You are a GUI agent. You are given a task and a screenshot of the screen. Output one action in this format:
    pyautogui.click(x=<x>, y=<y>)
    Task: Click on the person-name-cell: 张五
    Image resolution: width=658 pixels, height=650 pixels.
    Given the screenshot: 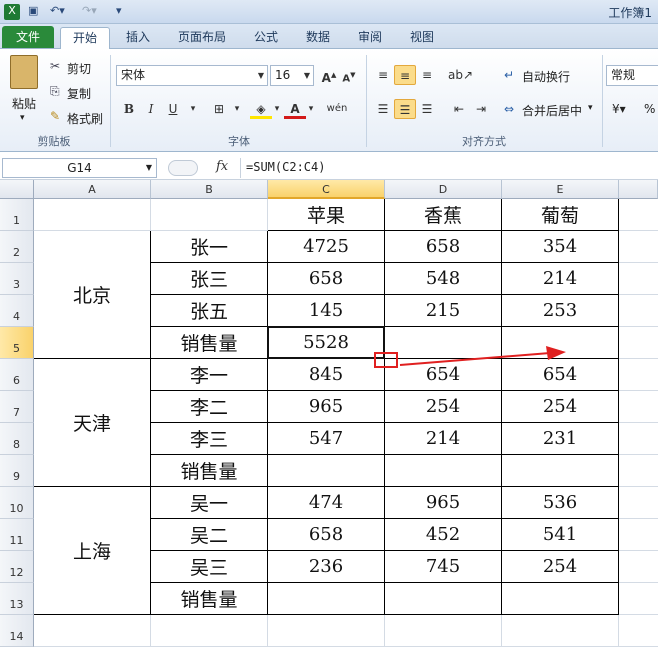 What is the action you would take?
    pyautogui.click(x=209, y=311)
    